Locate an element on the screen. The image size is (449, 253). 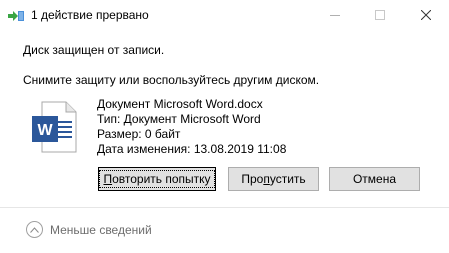
less-details-toggle: Меньше сведений is located at coordinates (89, 229).